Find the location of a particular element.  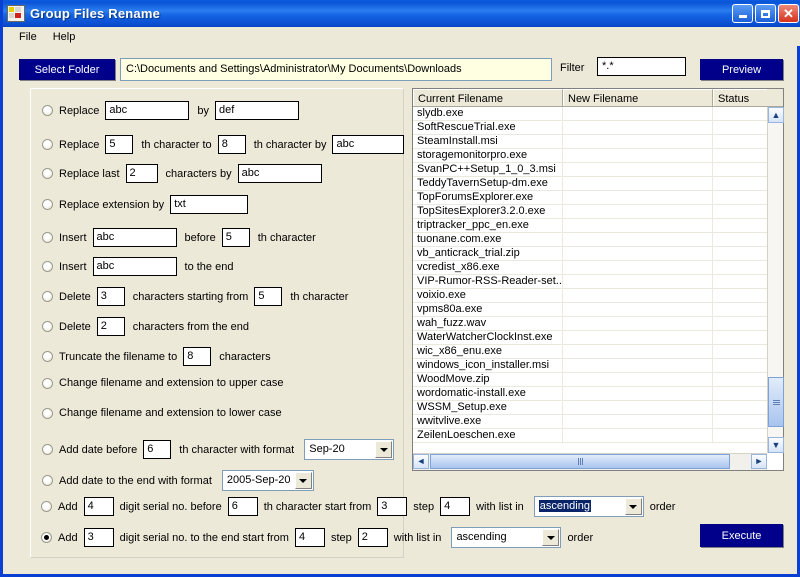

input-truncate-1: 8 is located at coordinates (197, 356).